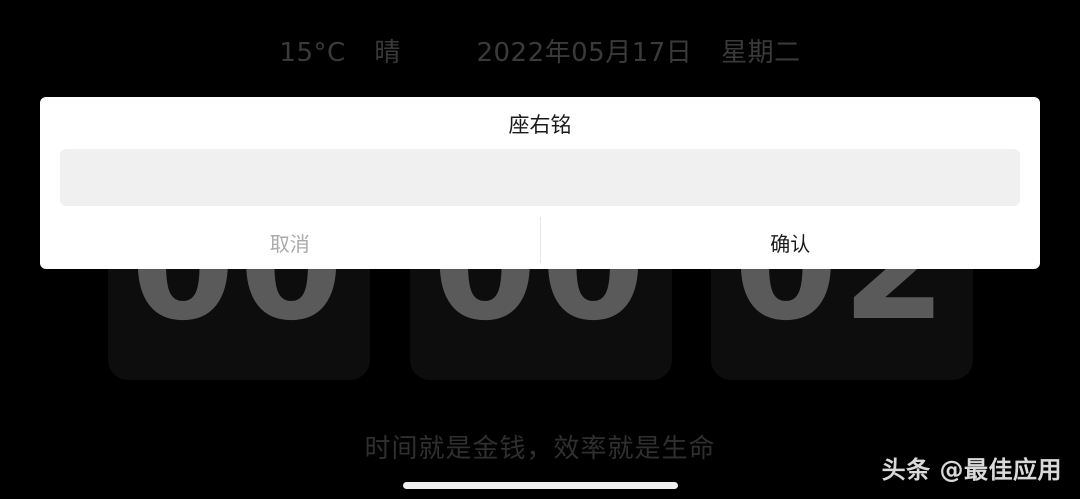 This screenshot has width=1080, height=499. What do you see at coordinates (290, 242) in the screenshot?
I see `cancel-button: 取消` at bounding box center [290, 242].